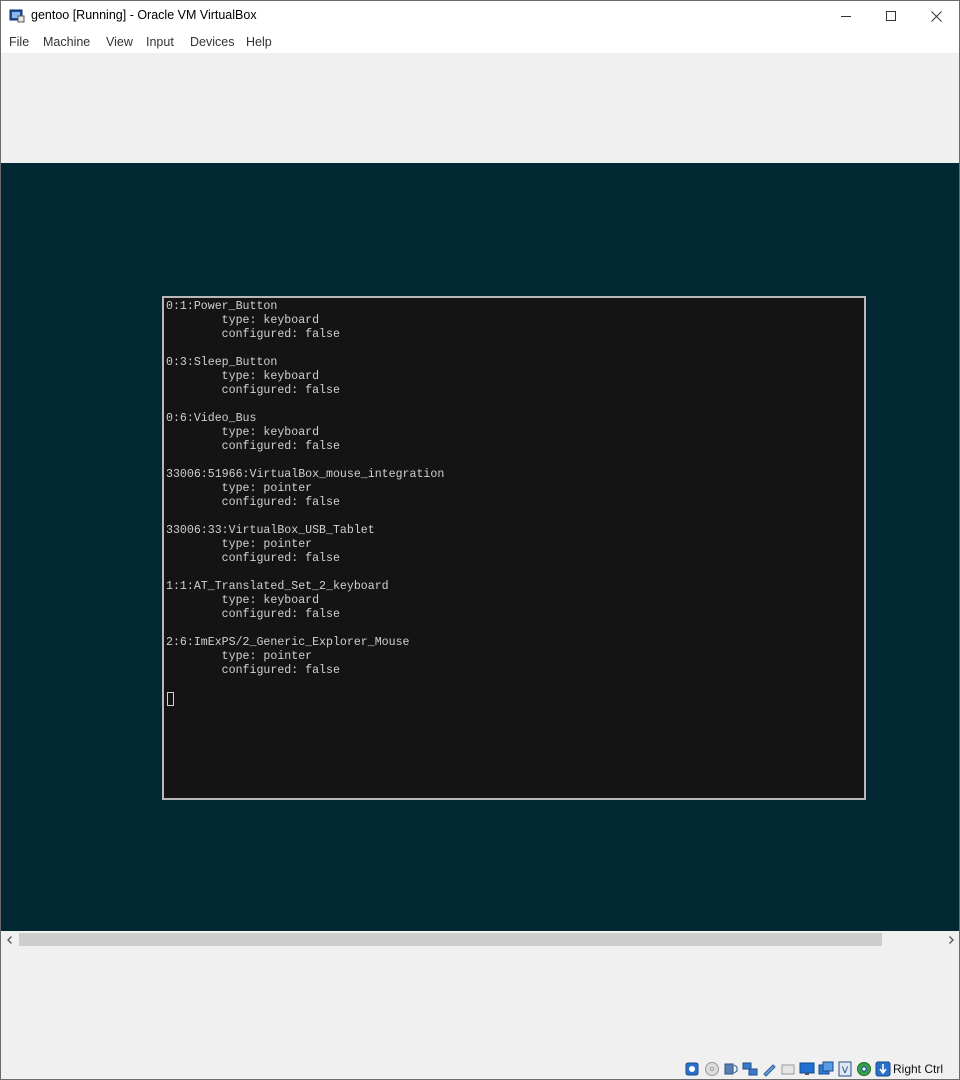 The height and width of the screenshot is (1080, 960). I want to click on console-line: 33006:33:VirtualBox_USB_Tablet, so click(270, 530).